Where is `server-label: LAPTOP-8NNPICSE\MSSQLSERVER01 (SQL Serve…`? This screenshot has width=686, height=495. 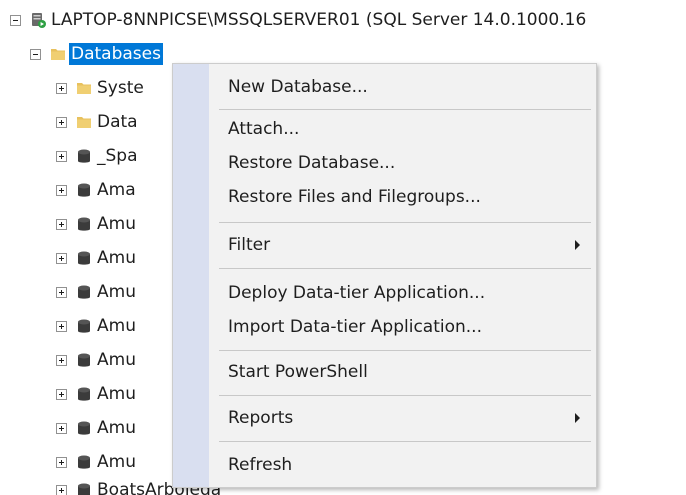
server-label: LAPTOP-8NNPICSE\MSSQLSERVER01 (SQL Serve… is located at coordinates (319, 20).